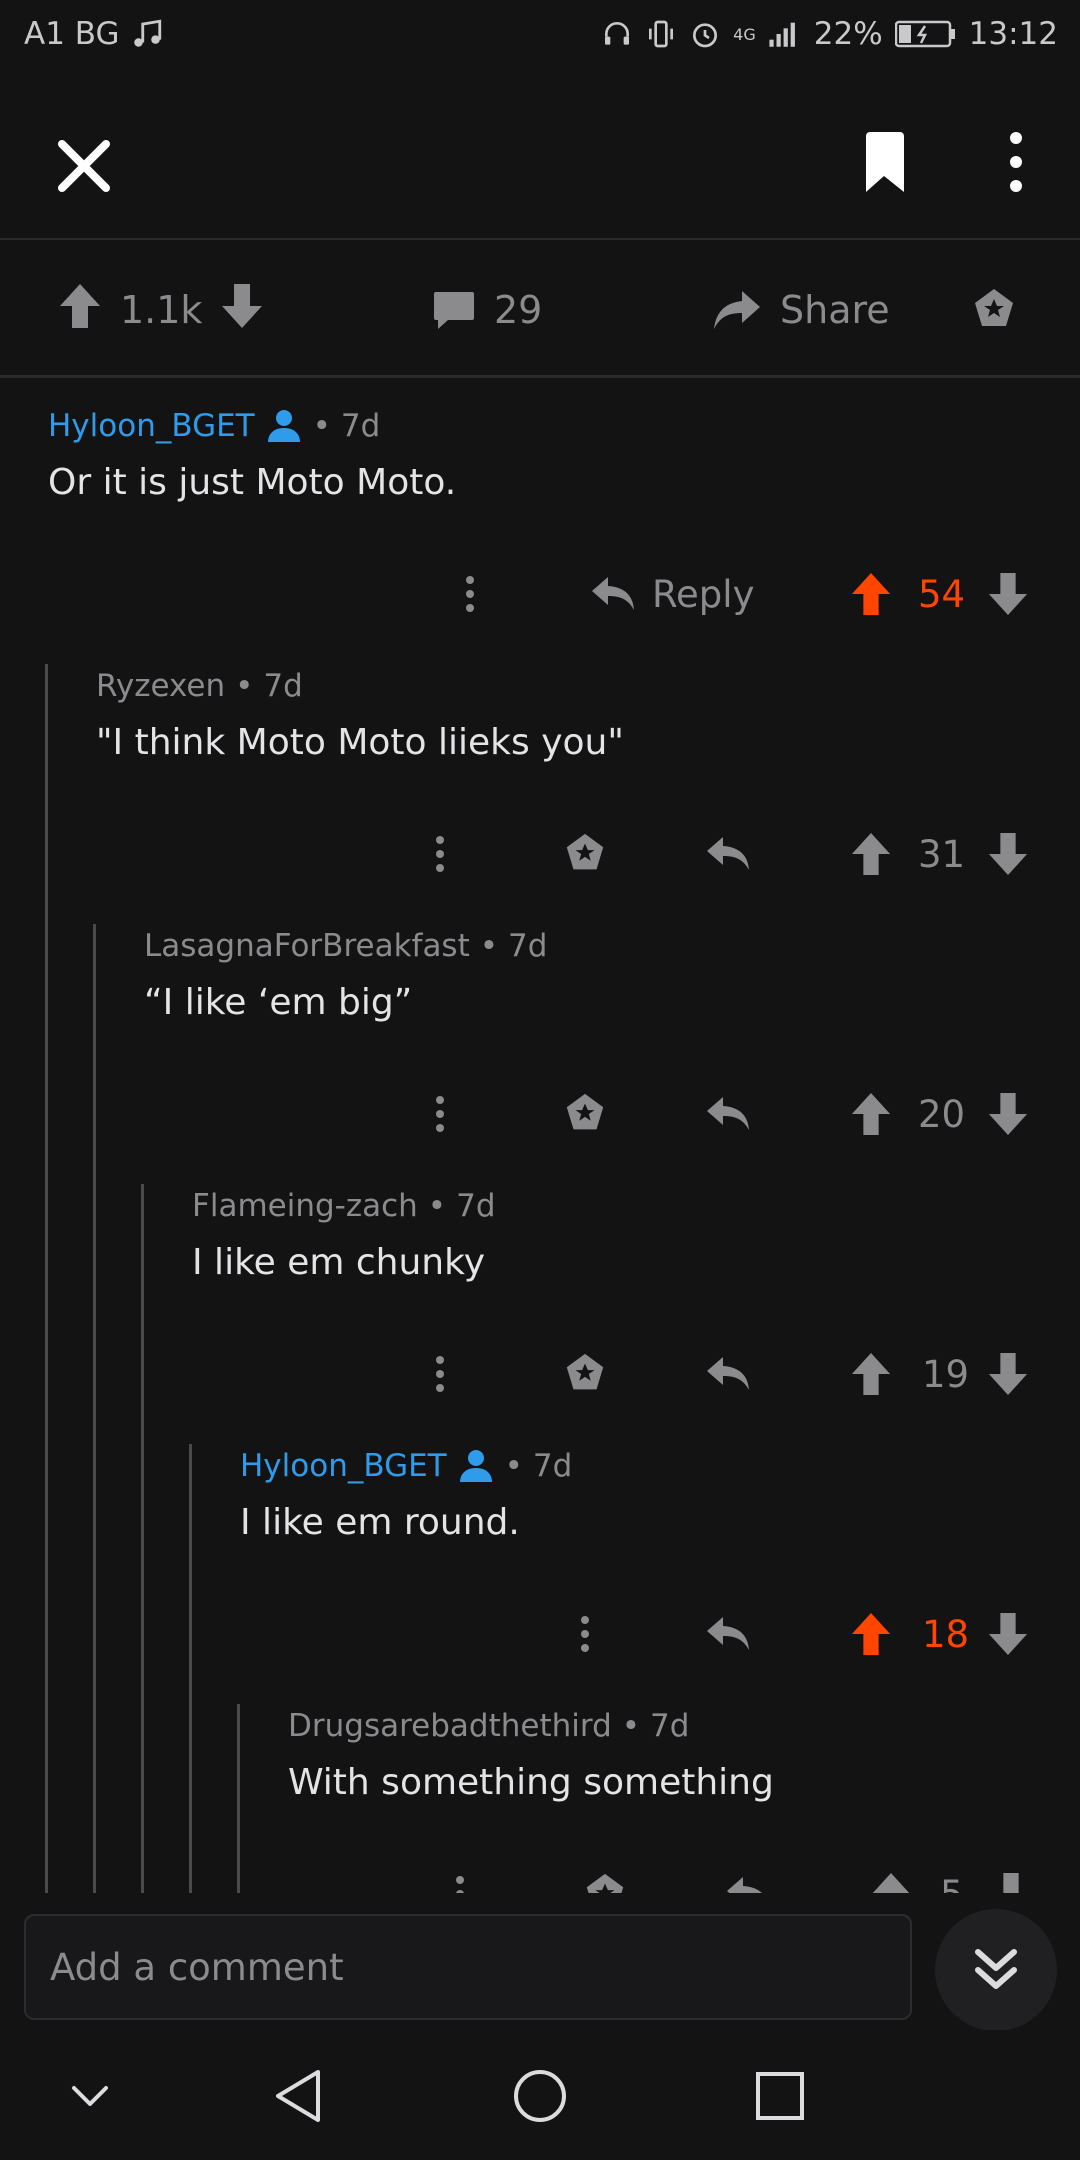 This screenshot has height=2160, width=1080. Describe the element at coordinates (468, 1967) in the screenshot. I see `add-comment-input: Add a comment` at that location.